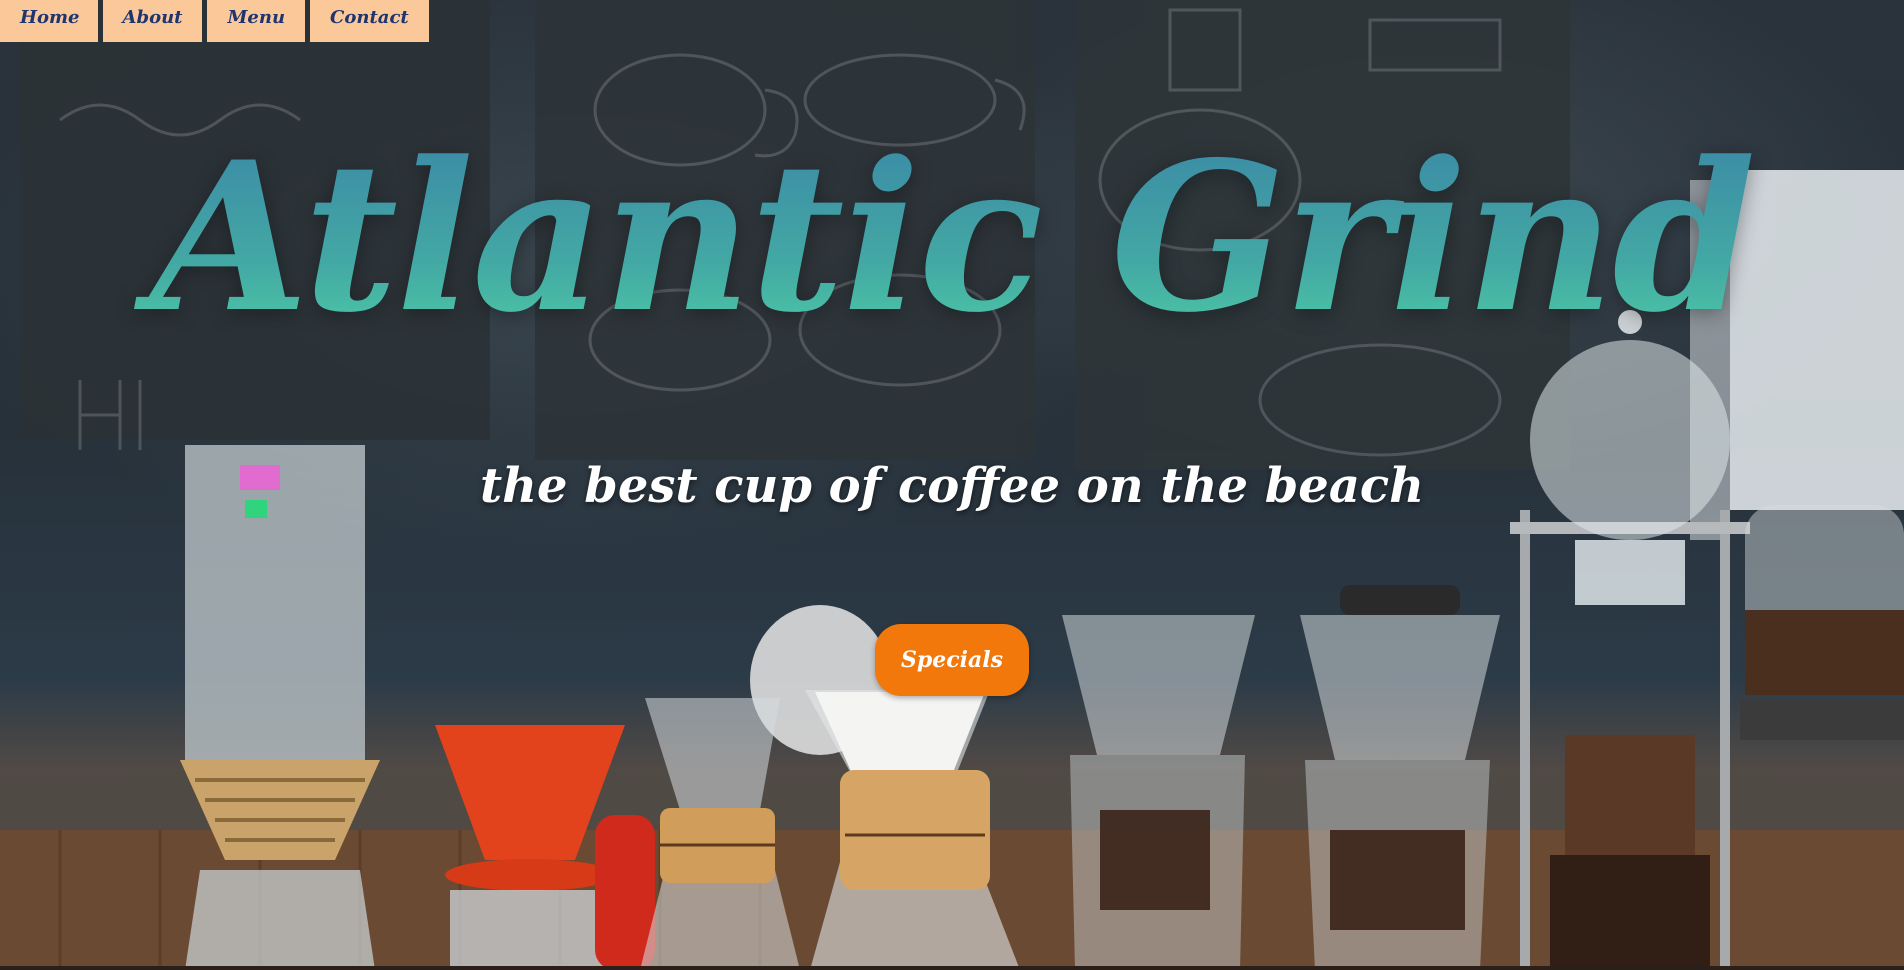 Image resolution: width=1904 pixels, height=970 pixels. What do you see at coordinates (369, 21) in the screenshot?
I see `nav-contact-link: Contact` at bounding box center [369, 21].